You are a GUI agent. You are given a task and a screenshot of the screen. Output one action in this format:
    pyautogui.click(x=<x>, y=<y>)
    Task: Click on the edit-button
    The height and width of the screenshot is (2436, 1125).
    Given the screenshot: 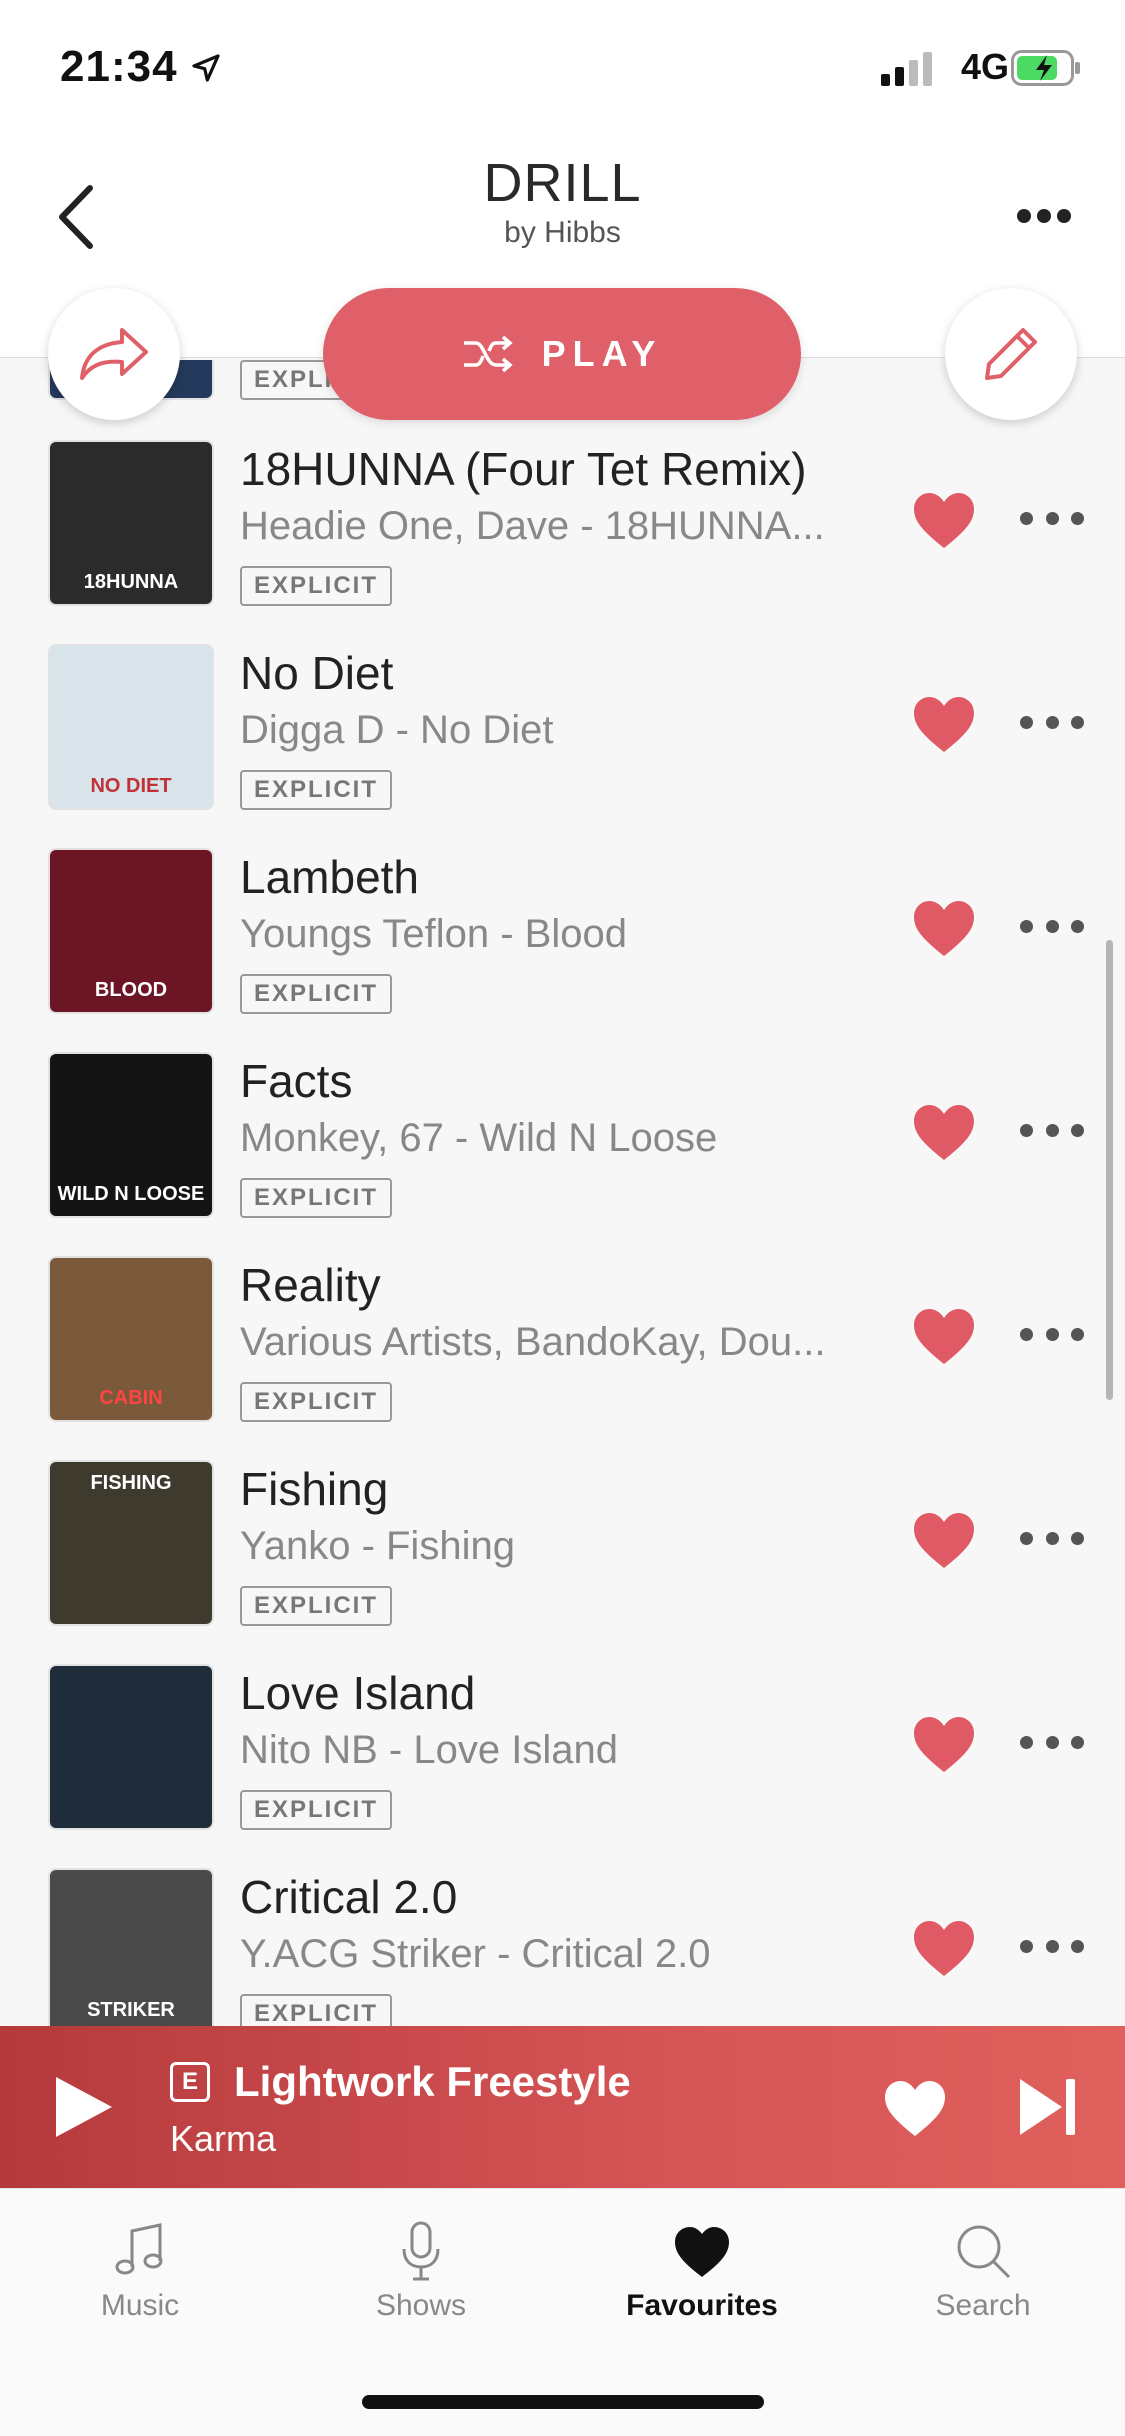 What is the action you would take?
    pyautogui.click(x=1011, y=354)
    